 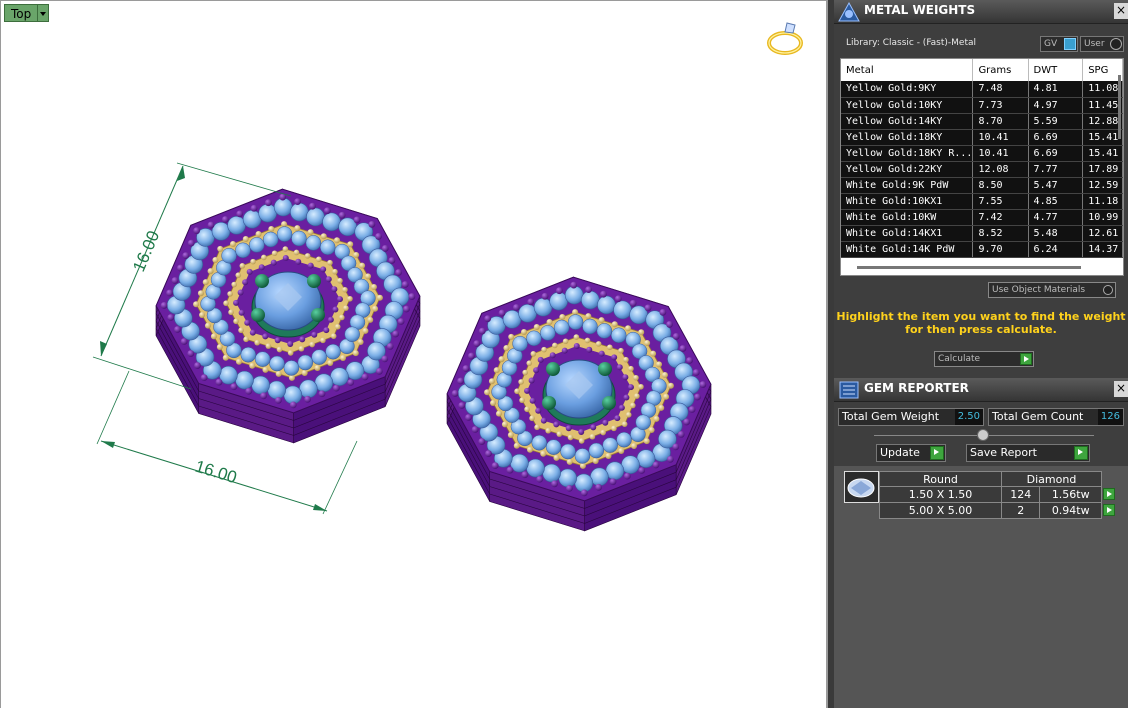 I want to click on column-header-dwt: DWT, so click(x=1056, y=70).